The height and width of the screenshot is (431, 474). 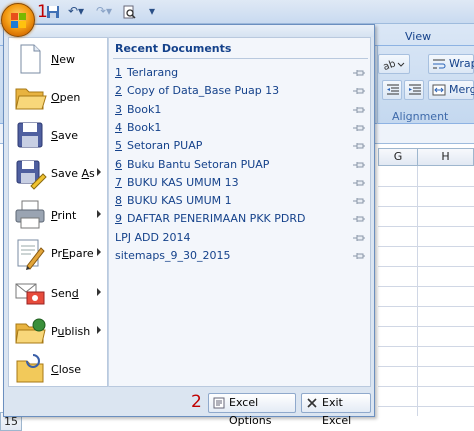 I want to click on menu-footer: Excel Options Exit Excel, so click(x=189, y=408).